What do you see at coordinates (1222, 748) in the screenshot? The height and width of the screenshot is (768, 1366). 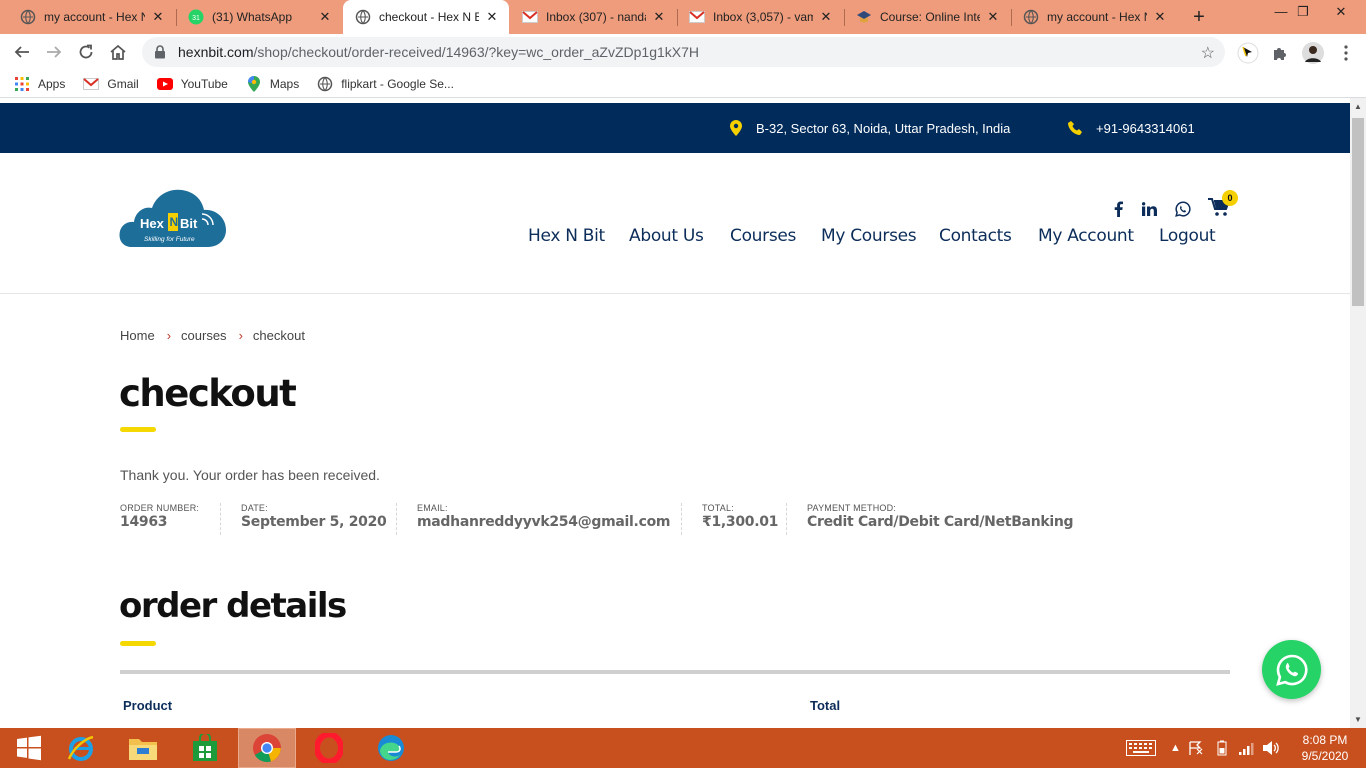 I see `battery-icon` at bounding box center [1222, 748].